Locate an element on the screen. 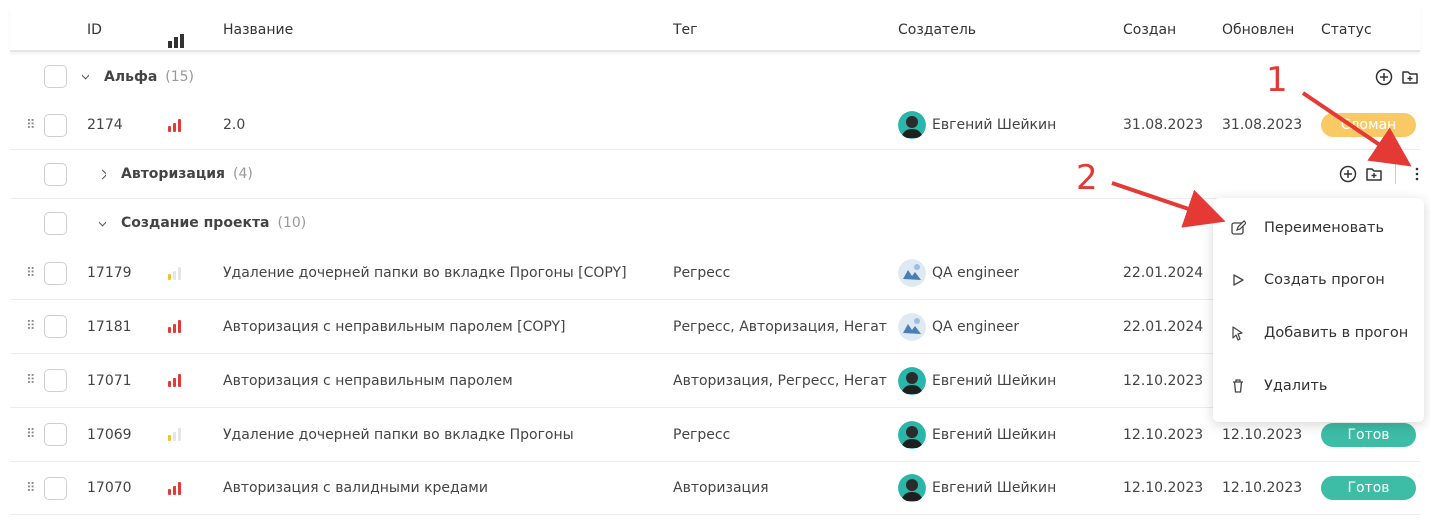 This screenshot has height=525, width=1430. row-updated: 31.08.2023 is located at coordinates (1262, 125).